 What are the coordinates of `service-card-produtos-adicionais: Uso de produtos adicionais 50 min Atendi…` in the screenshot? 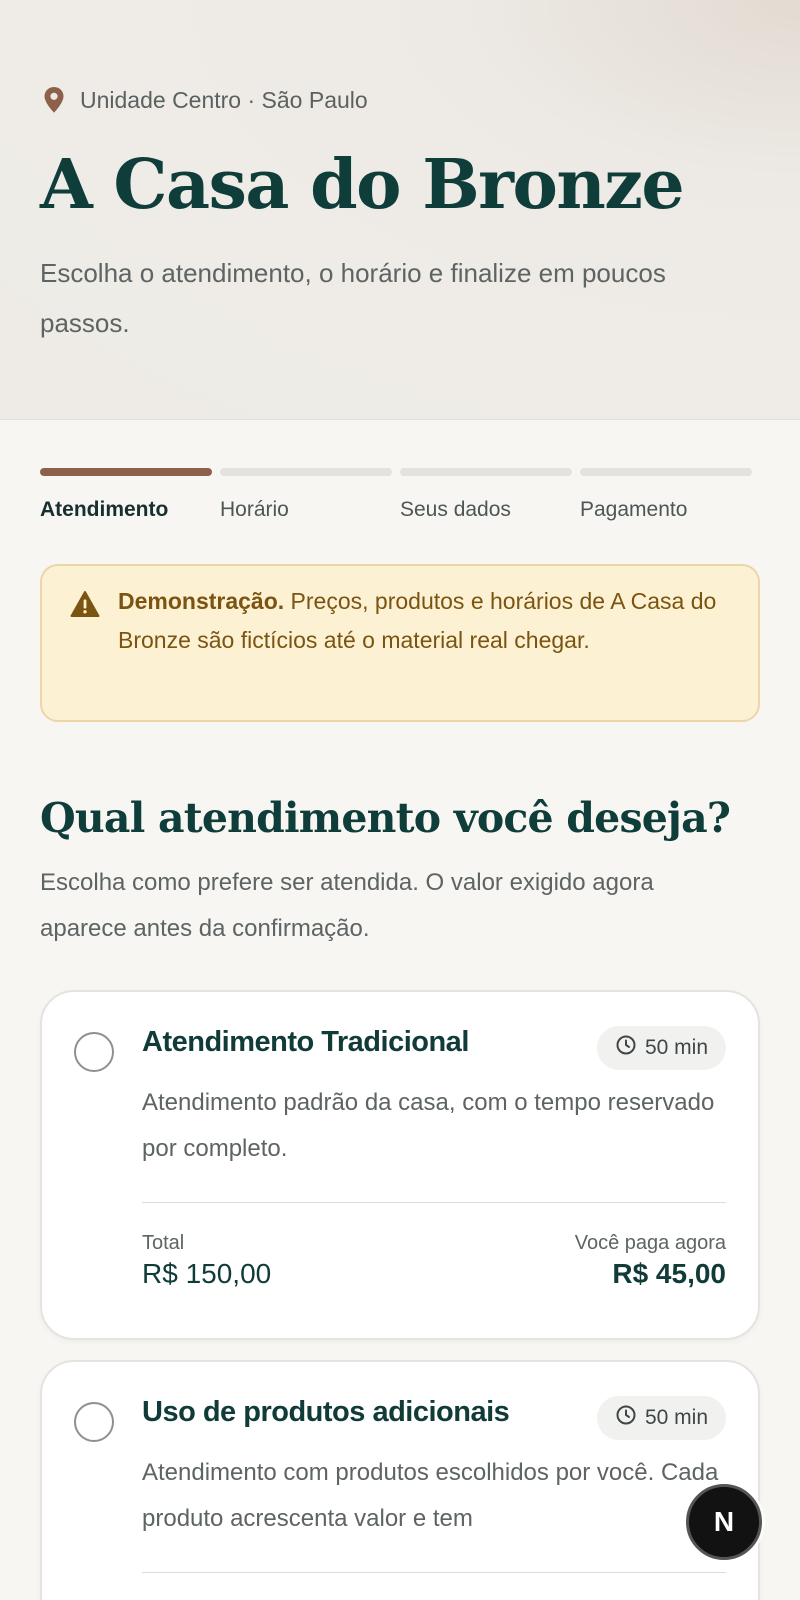 It's located at (400, 1480).